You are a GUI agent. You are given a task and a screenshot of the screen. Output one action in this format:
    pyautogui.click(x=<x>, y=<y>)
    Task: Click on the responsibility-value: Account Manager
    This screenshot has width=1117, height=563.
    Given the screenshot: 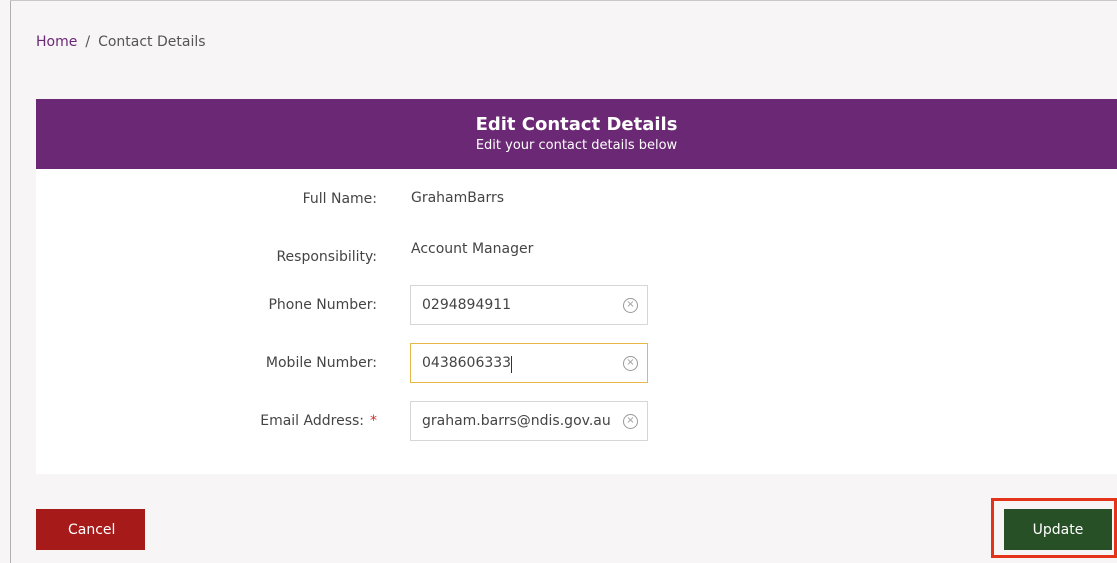 What is the action you would take?
    pyautogui.click(x=472, y=249)
    